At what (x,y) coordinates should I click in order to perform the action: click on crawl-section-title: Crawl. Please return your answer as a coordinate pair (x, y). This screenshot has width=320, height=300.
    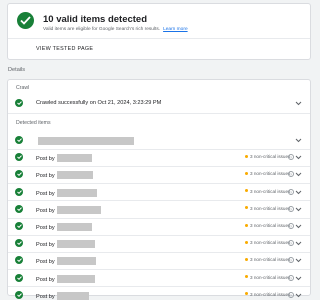
    Looking at the image, I should click on (23, 88).